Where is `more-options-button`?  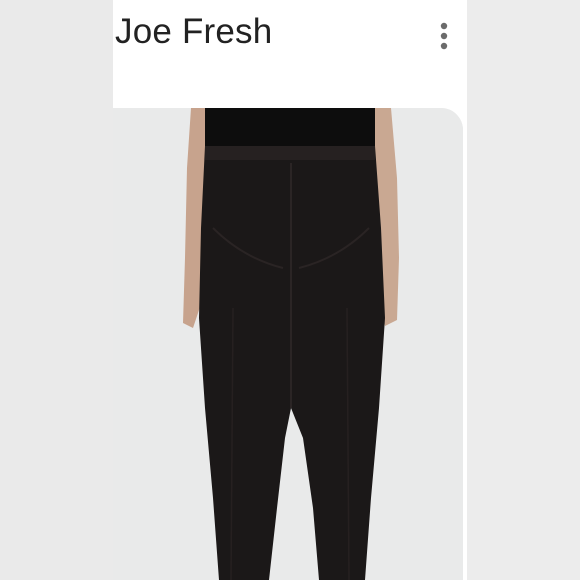
more-options-button is located at coordinates (444, 36).